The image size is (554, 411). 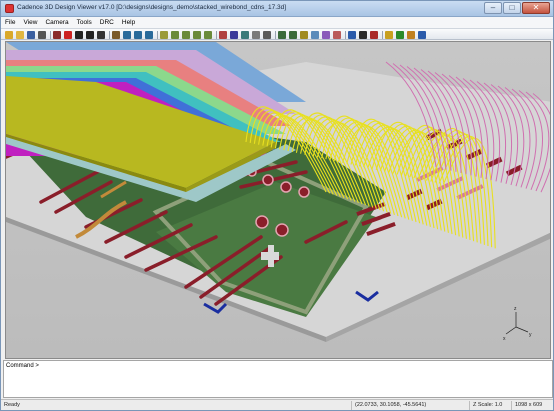 I want to click on menu-drc: DRC, so click(x=107, y=22).